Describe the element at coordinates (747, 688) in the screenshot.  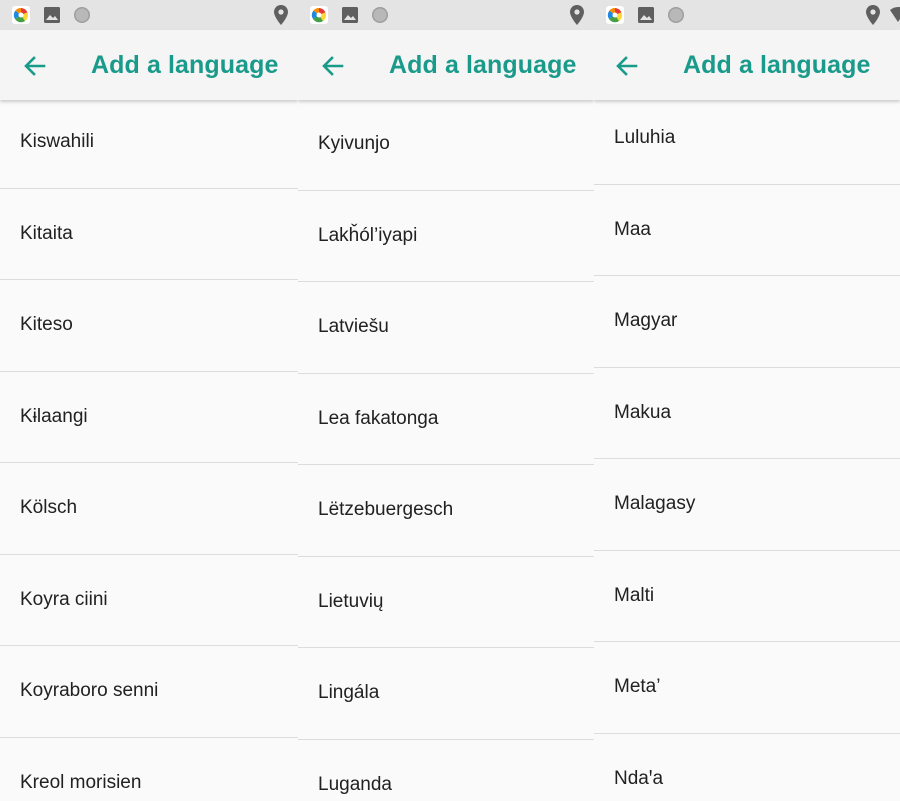
I see `language-list-item: Meta’` at that location.